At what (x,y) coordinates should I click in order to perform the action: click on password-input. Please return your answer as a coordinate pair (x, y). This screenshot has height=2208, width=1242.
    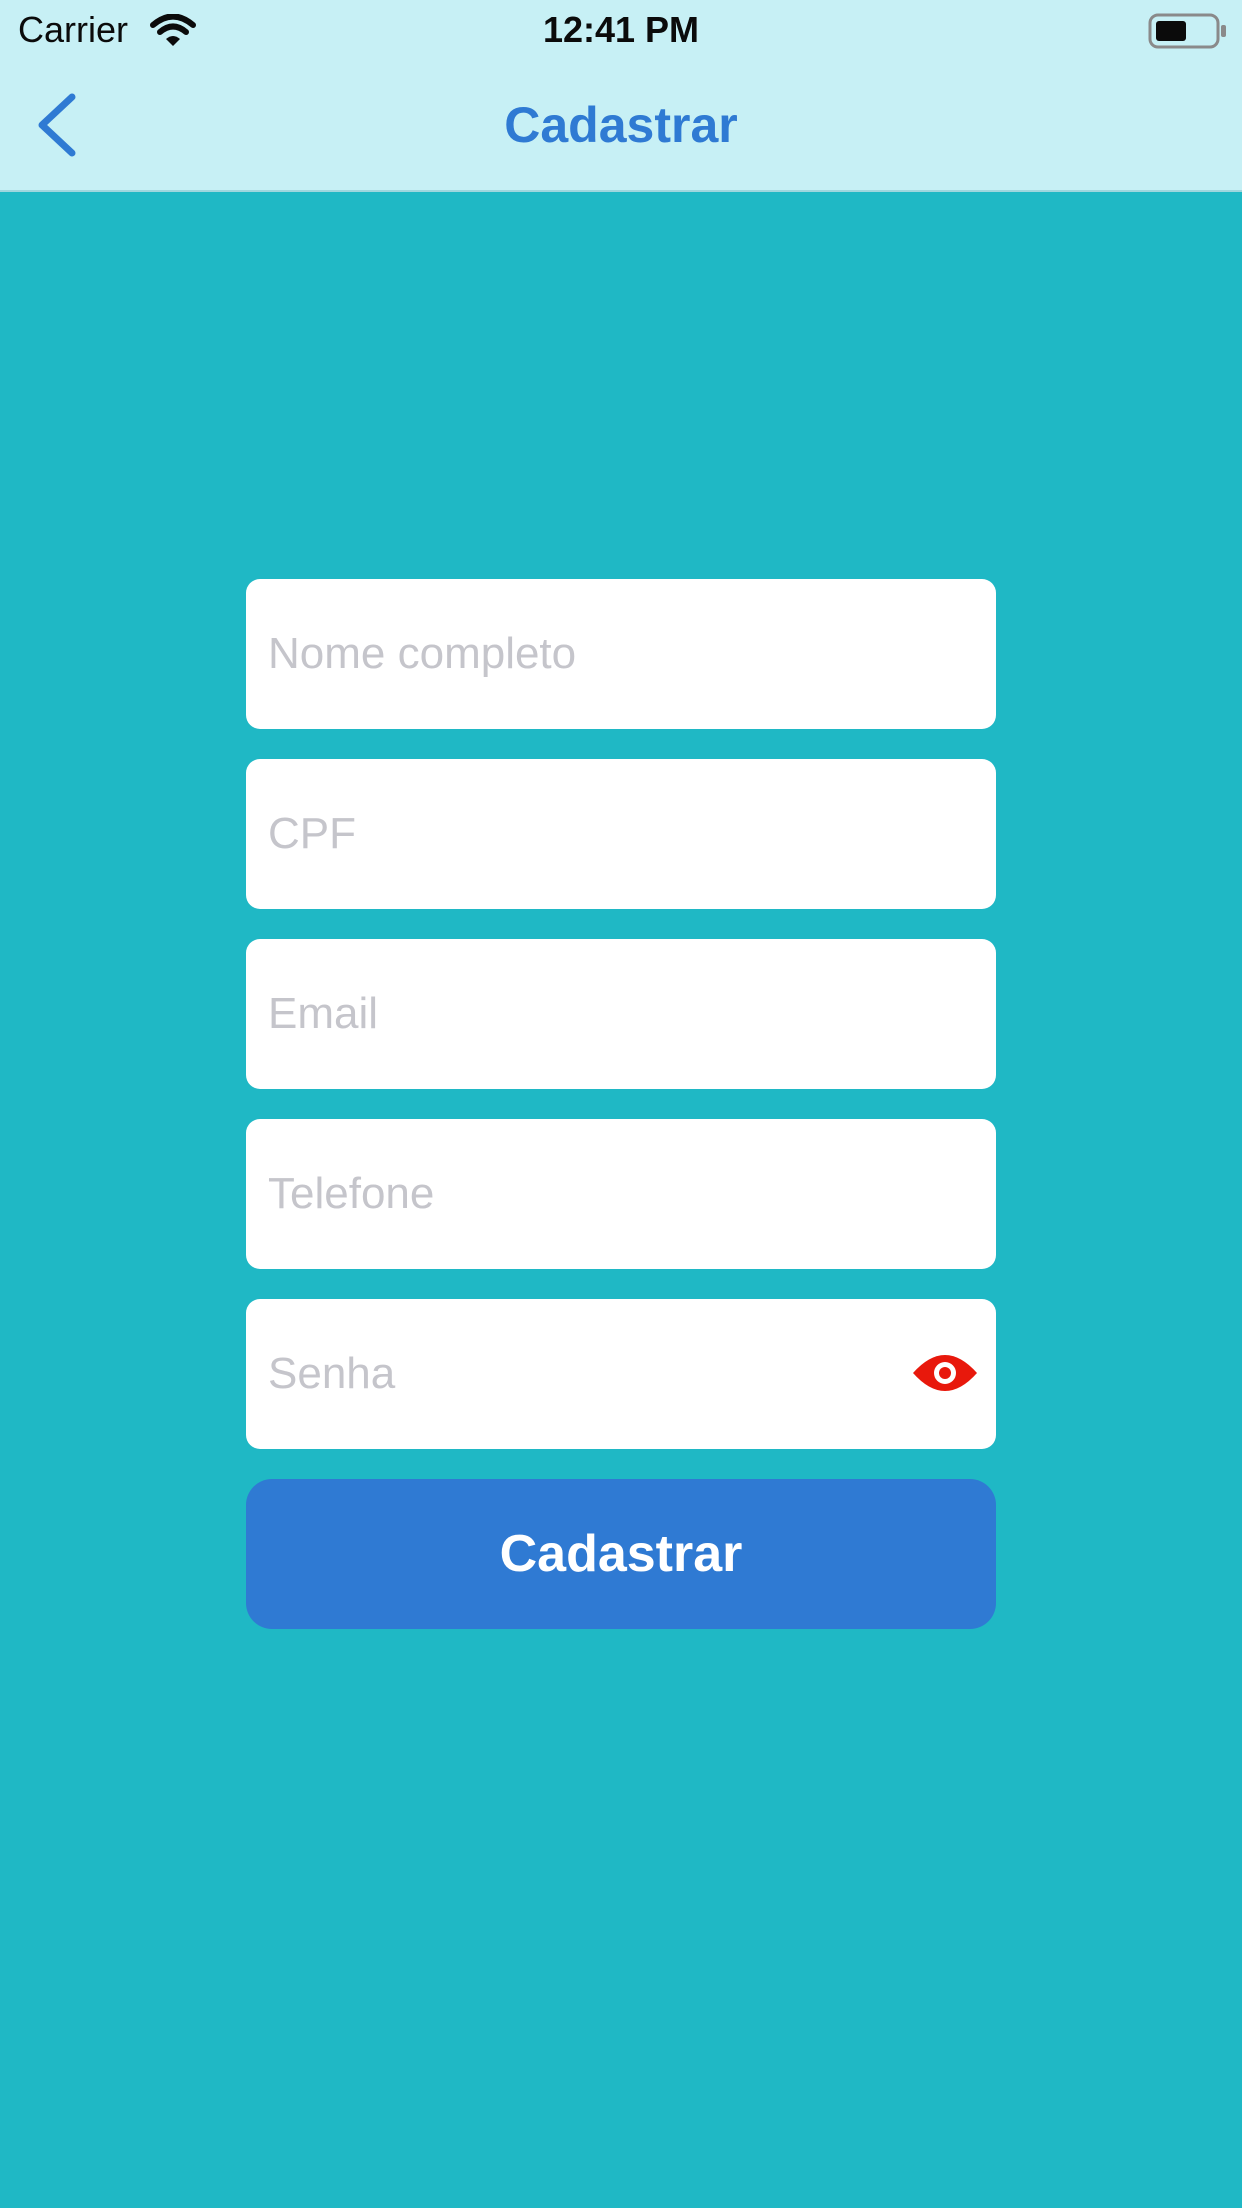
    Looking at the image, I should click on (621, 1374).